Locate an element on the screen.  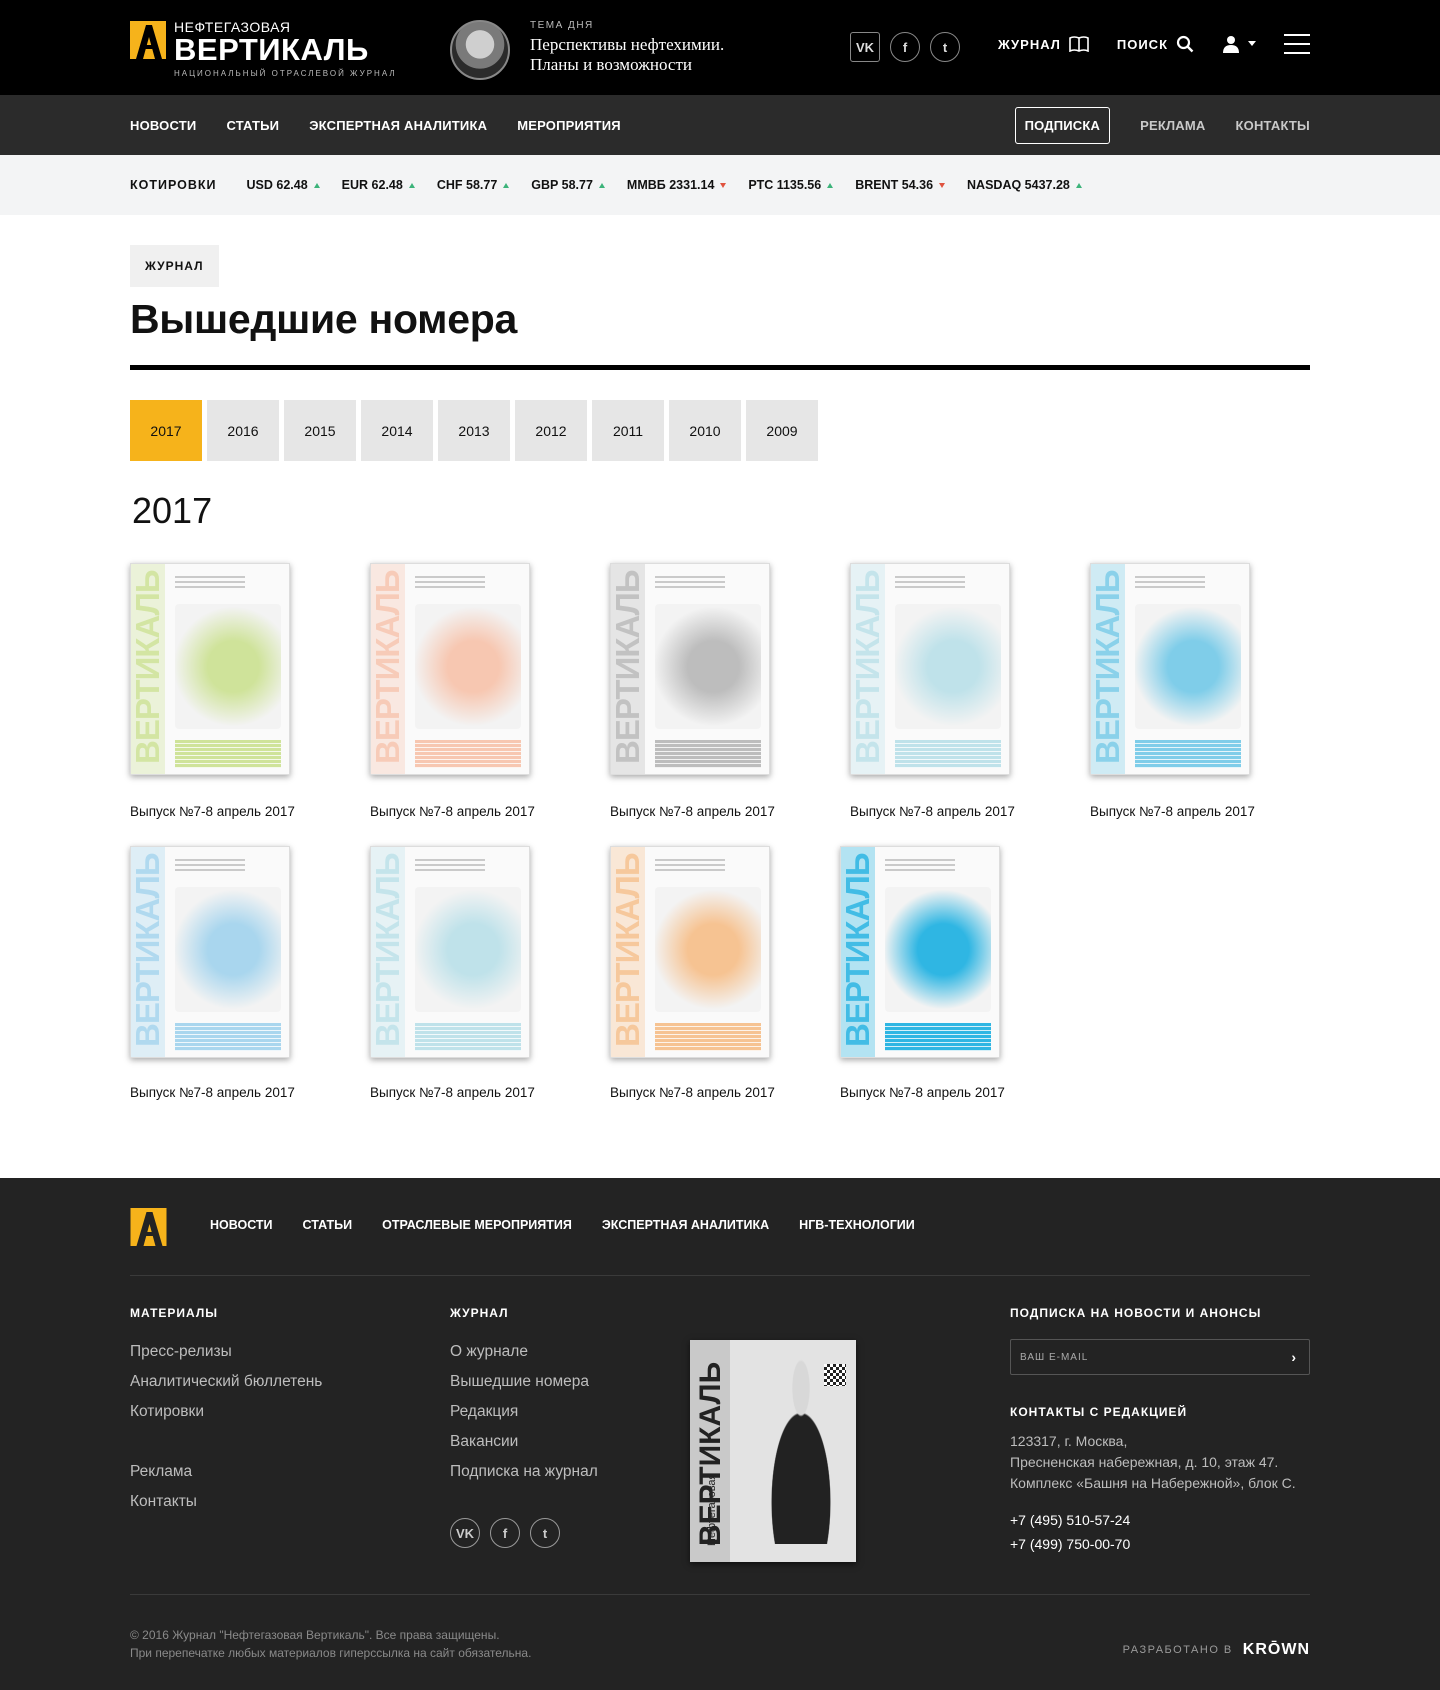
footer-nav-ngv: НГВ-ТЕХНОЛОГИИ is located at coordinates (857, 1225).